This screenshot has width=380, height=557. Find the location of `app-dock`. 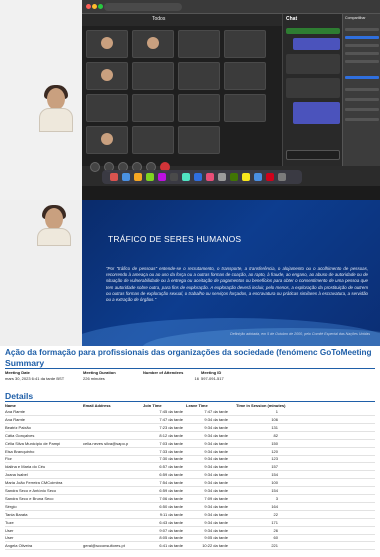

app-dock is located at coordinates (202, 177).